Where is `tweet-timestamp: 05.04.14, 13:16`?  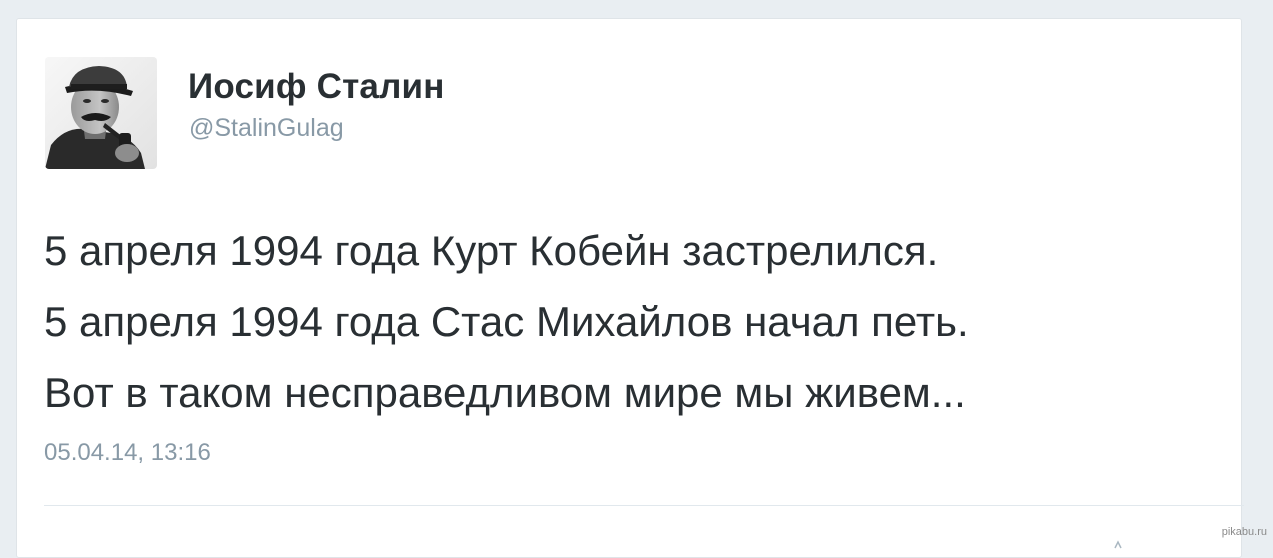 tweet-timestamp: 05.04.14, 13:16 is located at coordinates (127, 453).